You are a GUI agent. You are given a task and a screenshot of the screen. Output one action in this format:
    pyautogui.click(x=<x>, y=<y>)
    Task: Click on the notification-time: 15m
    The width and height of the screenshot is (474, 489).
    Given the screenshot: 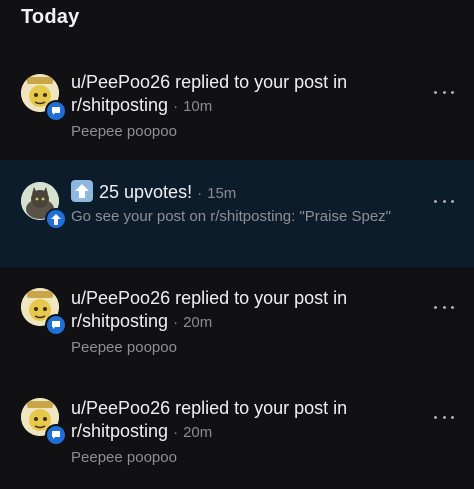 What is the action you would take?
    pyautogui.click(x=222, y=193)
    